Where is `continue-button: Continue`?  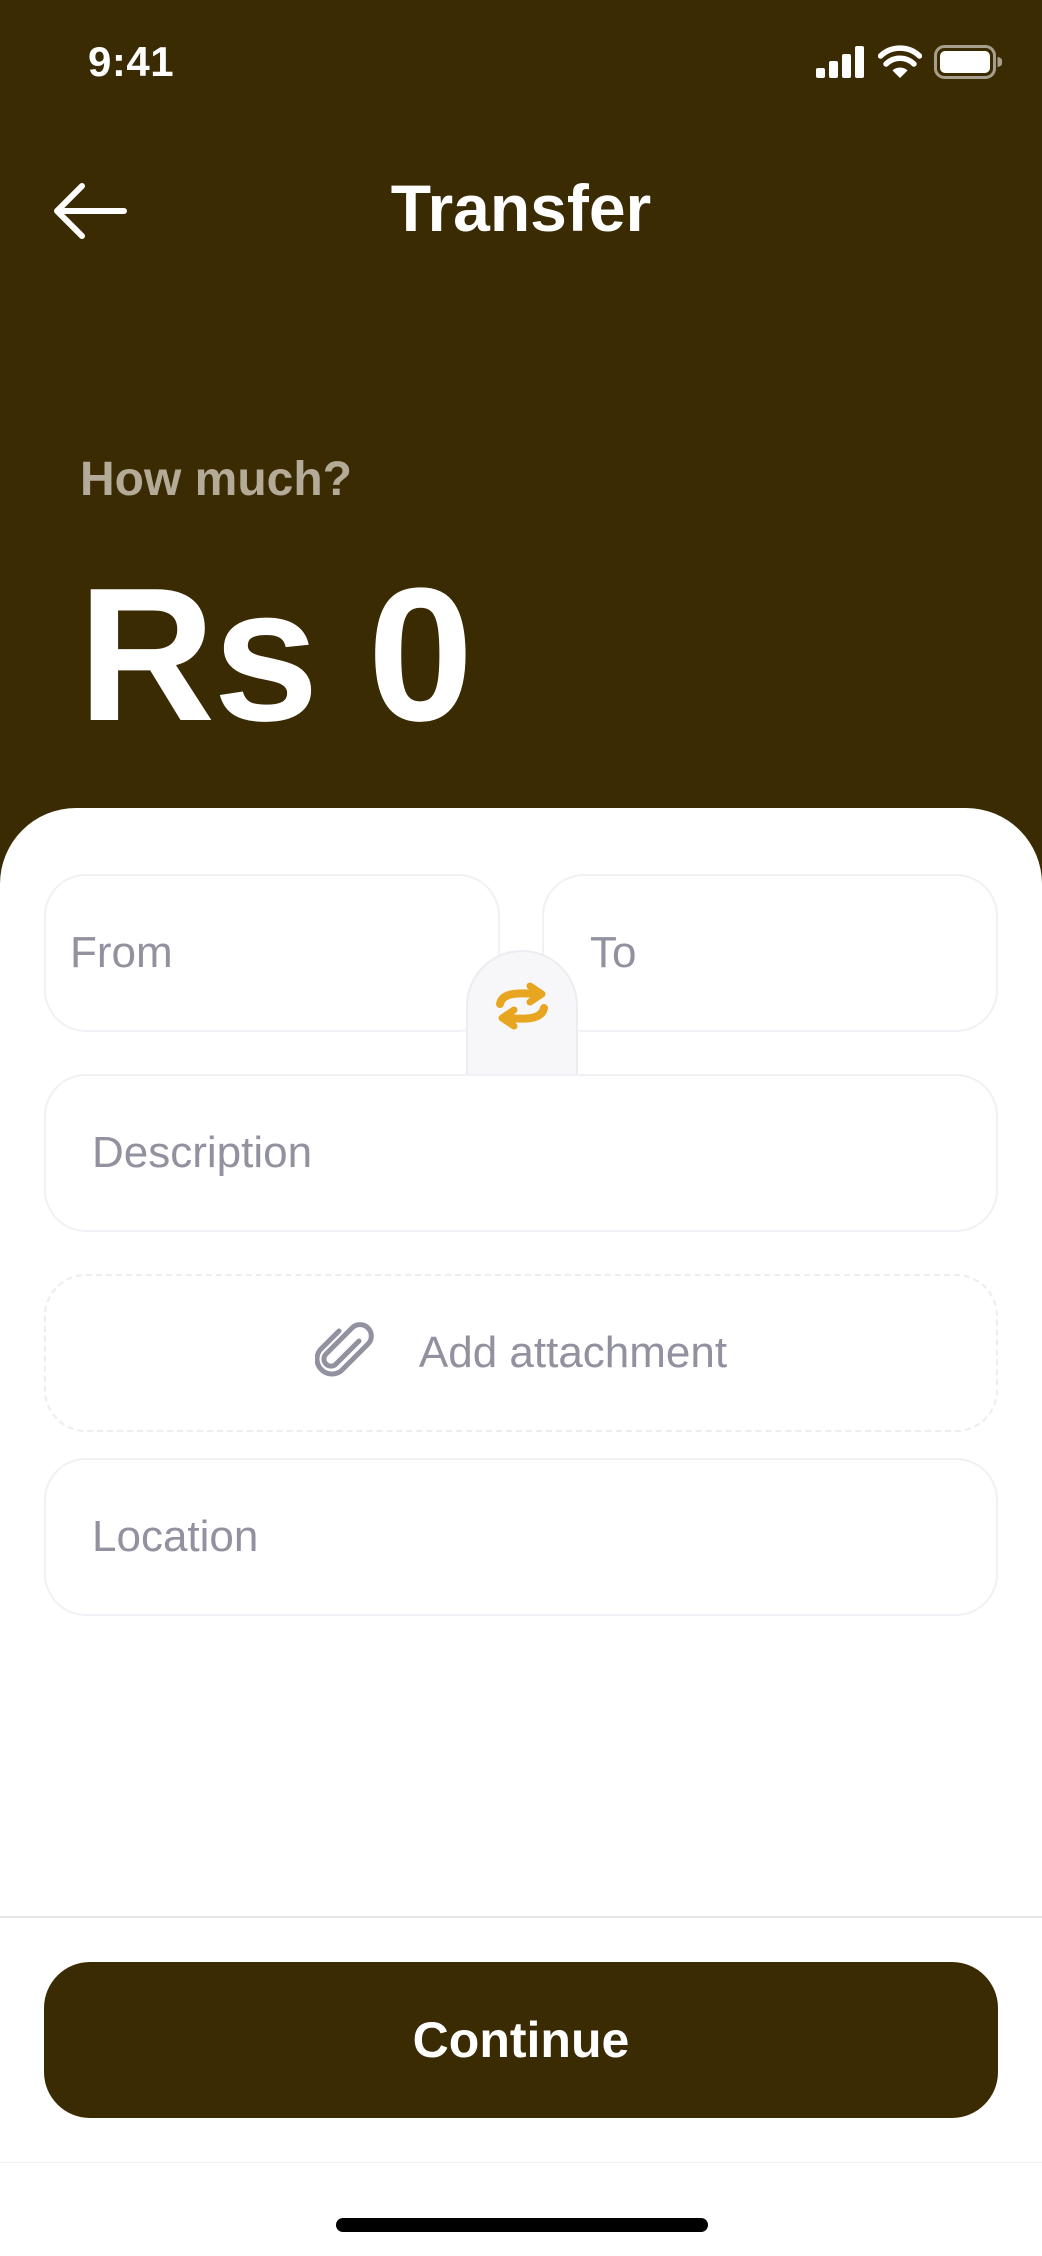
continue-button: Continue is located at coordinates (521, 2040).